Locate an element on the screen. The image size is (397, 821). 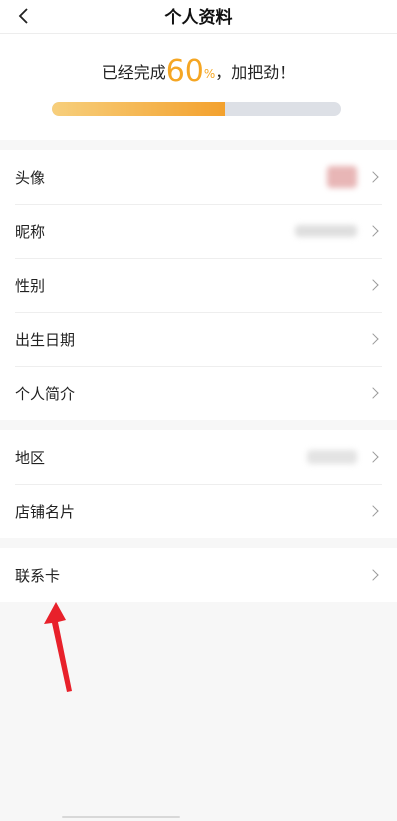
row-label: 头像 is located at coordinates (30, 177).